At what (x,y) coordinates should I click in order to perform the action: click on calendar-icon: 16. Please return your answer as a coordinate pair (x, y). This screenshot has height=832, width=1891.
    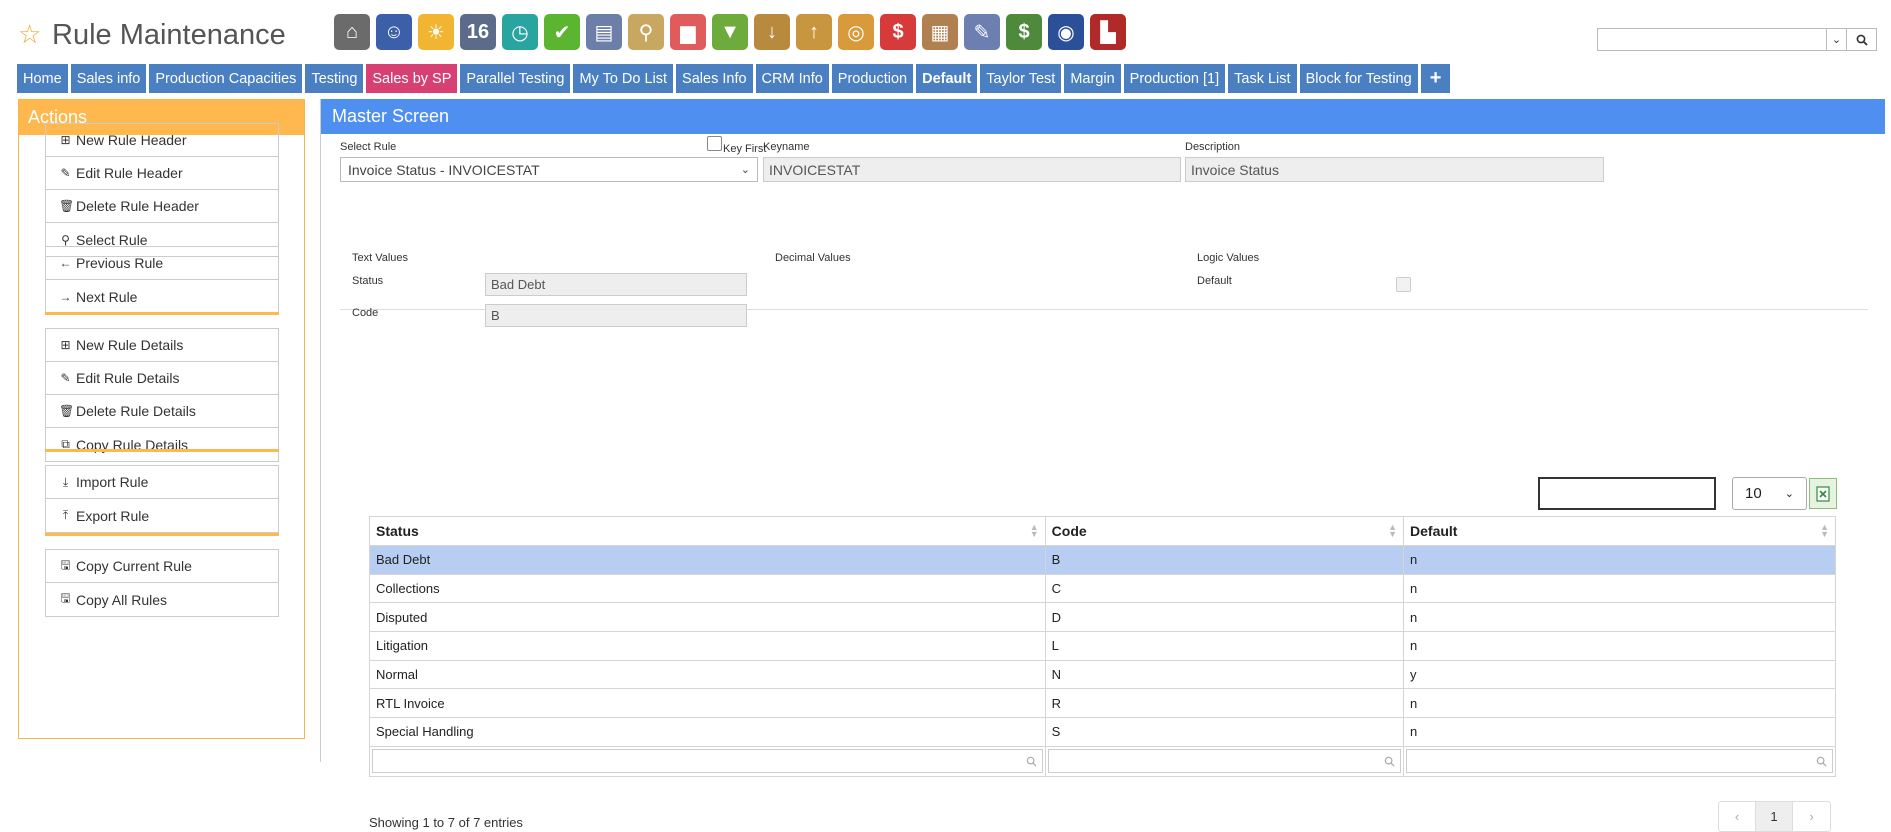
    Looking at the image, I should click on (478, 32).